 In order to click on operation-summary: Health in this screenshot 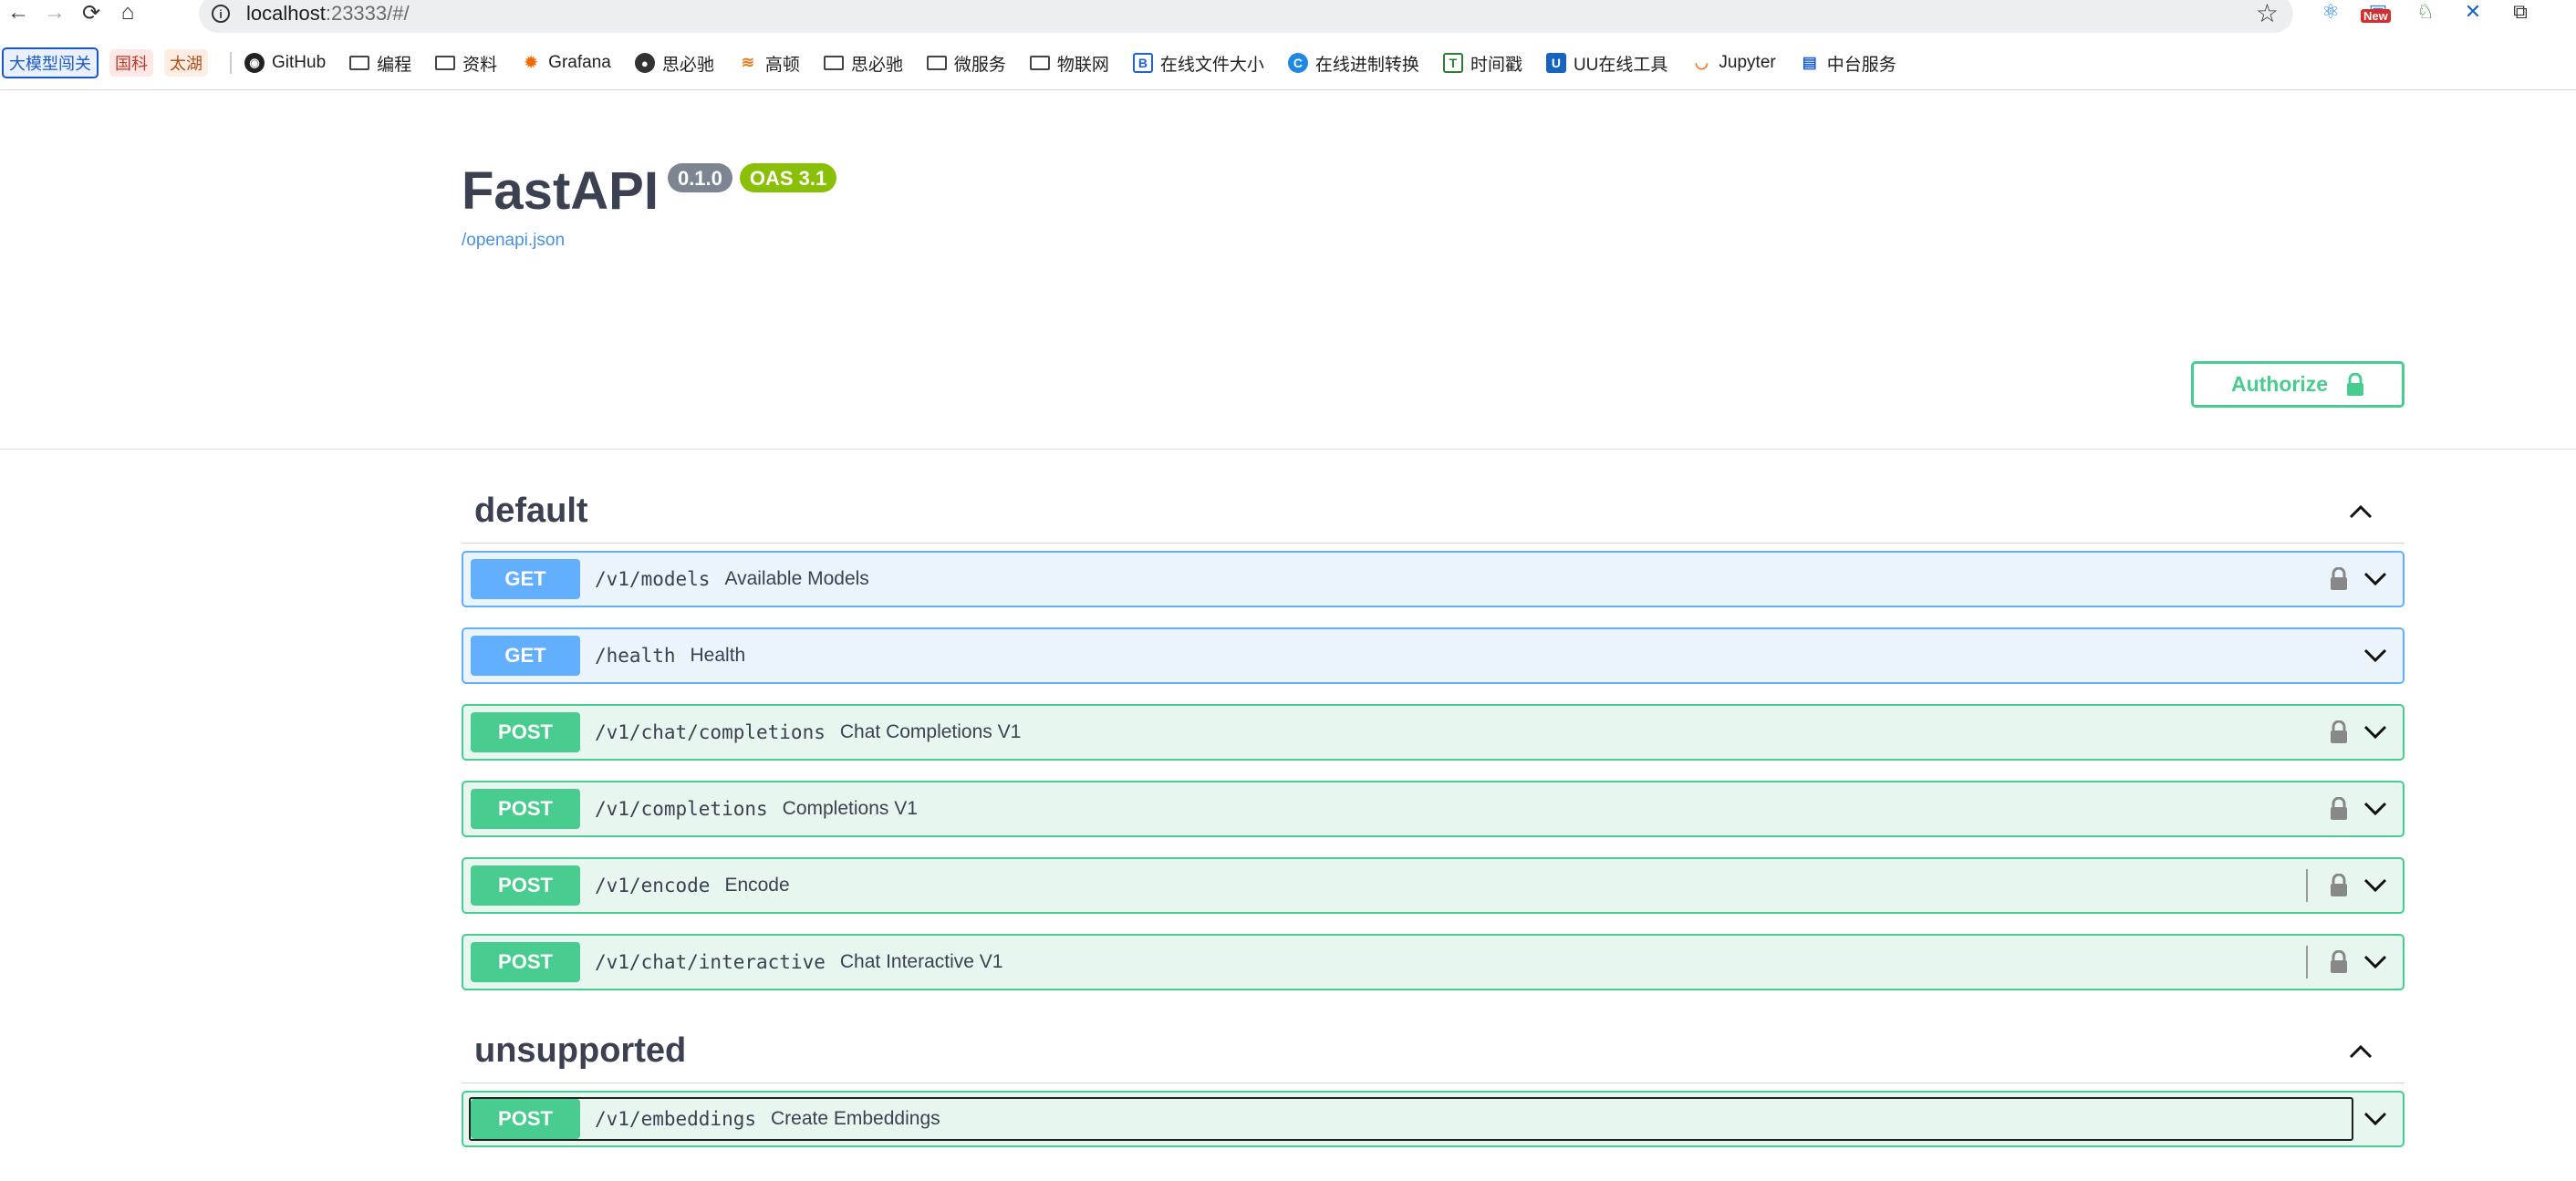, I will do `click(718, 656)`.